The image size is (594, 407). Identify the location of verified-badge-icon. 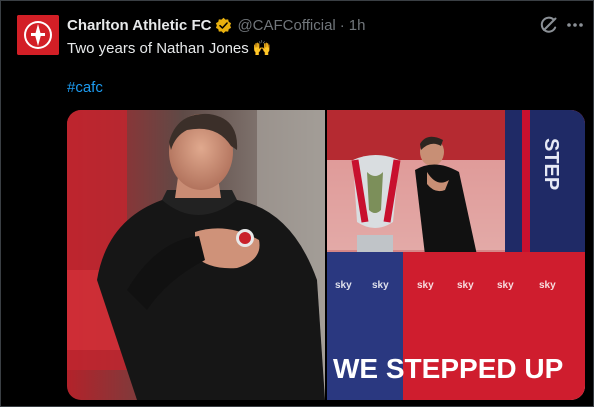
(224, 25).